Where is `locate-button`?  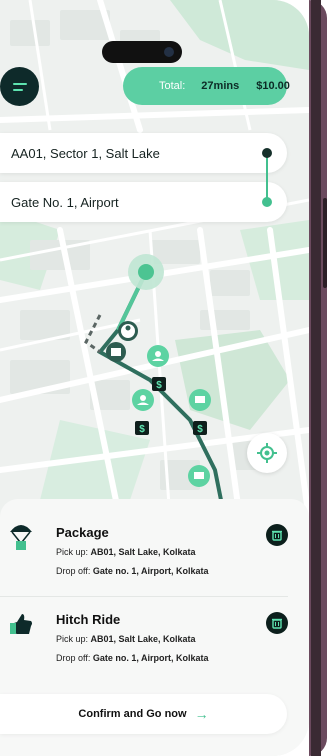 locate-button is located at coordinates (267, 453).